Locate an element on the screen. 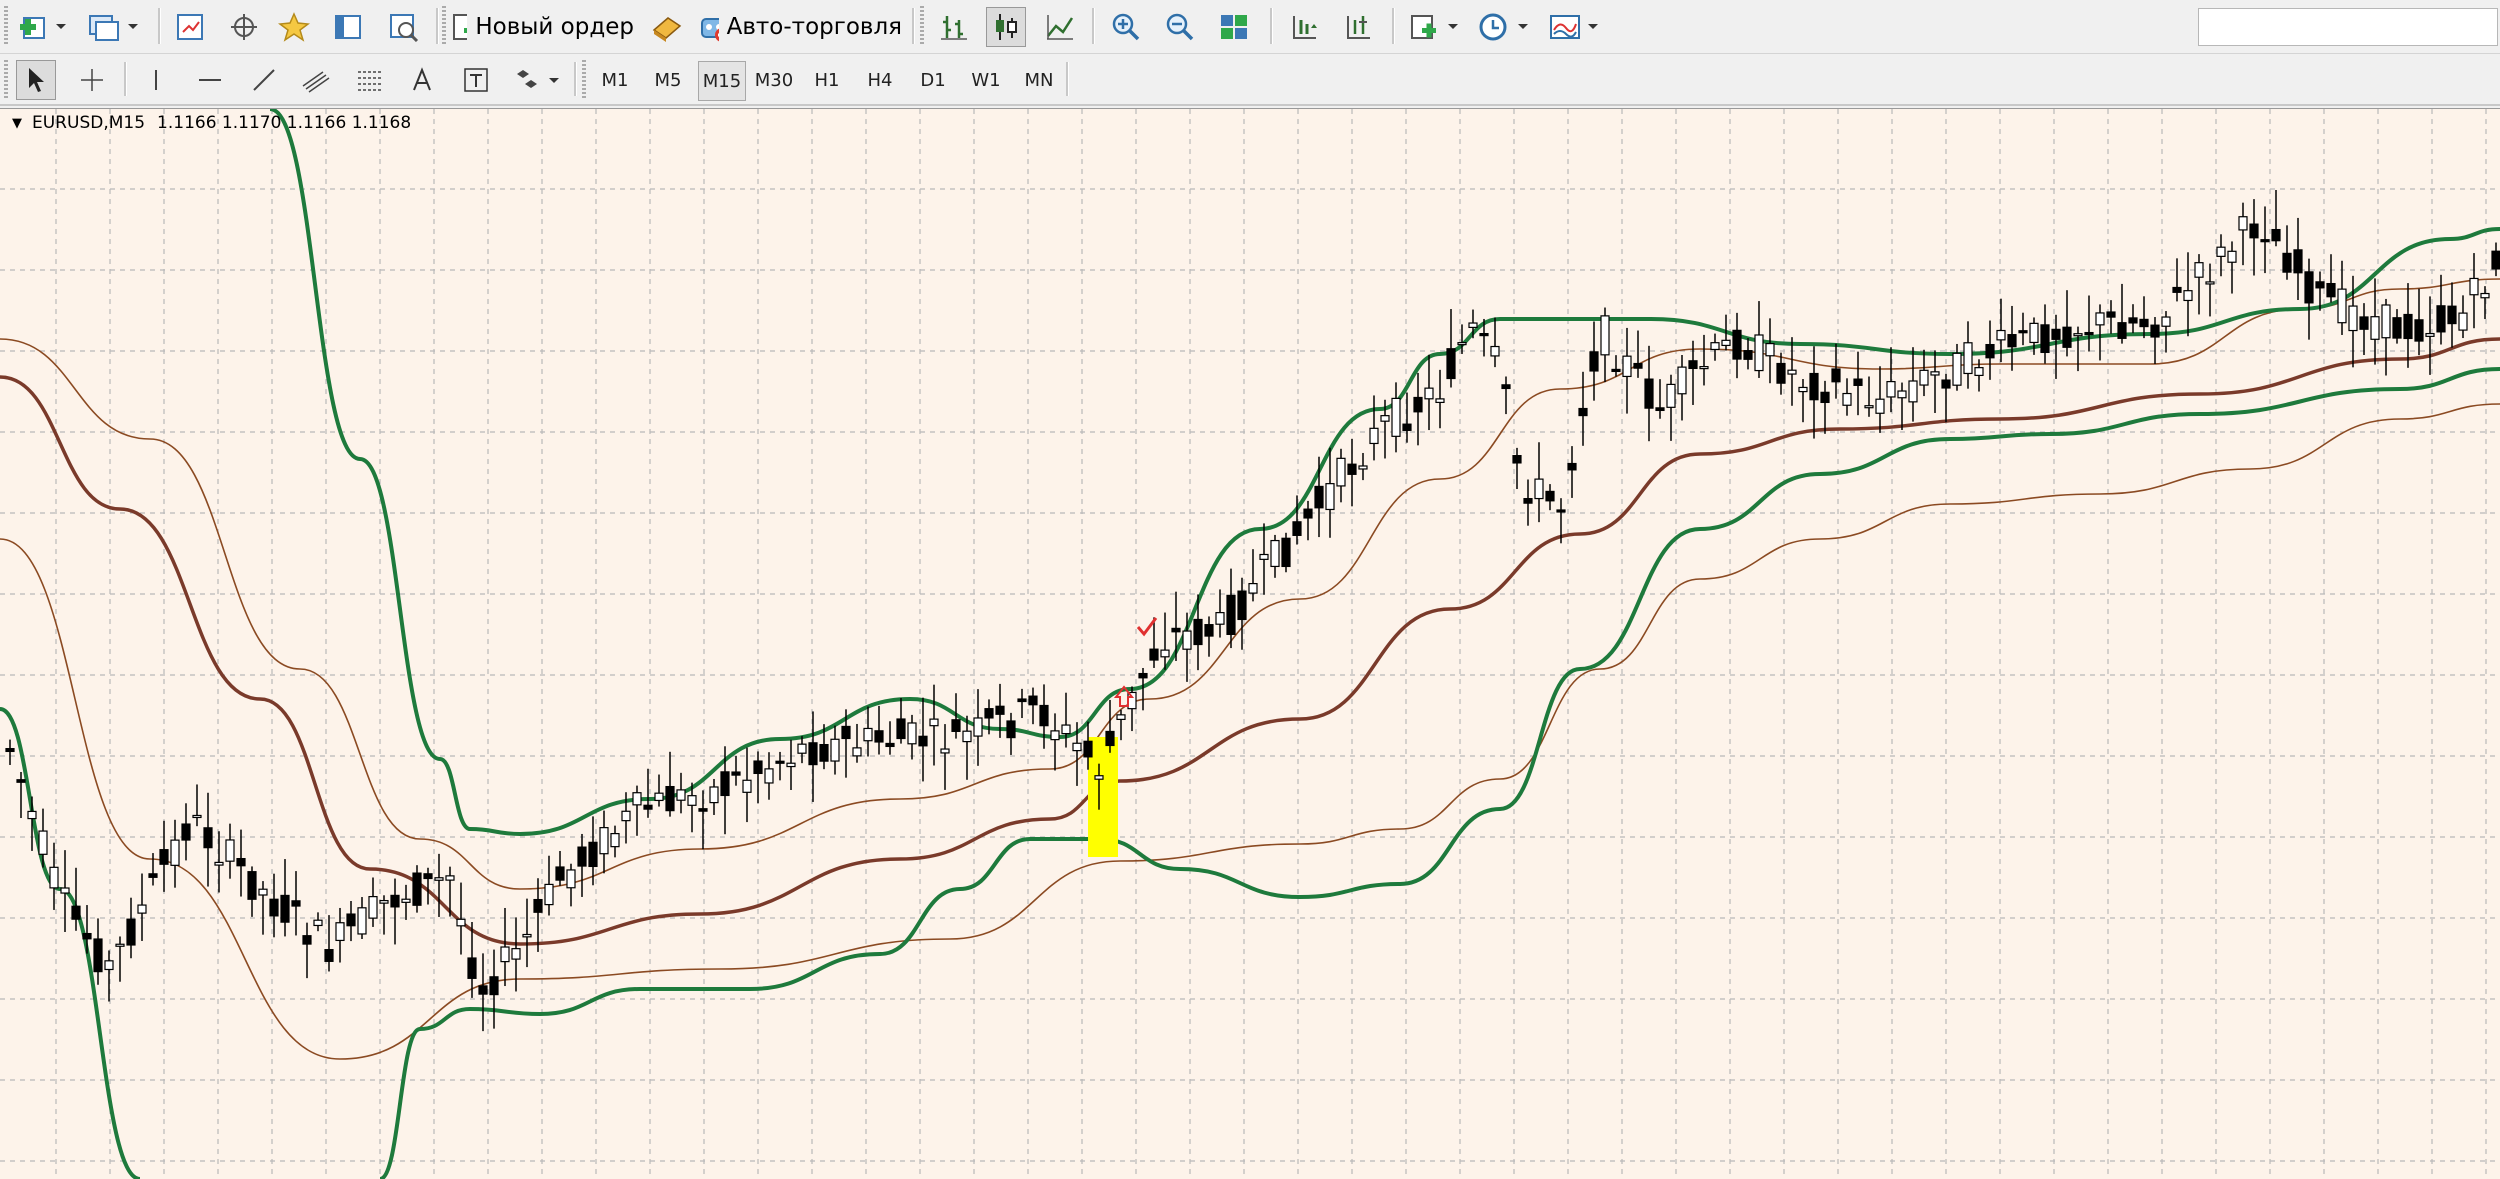 This screenshot has width=2500, height=1179. cursor-tool-button is located at coordinates (36, 80).